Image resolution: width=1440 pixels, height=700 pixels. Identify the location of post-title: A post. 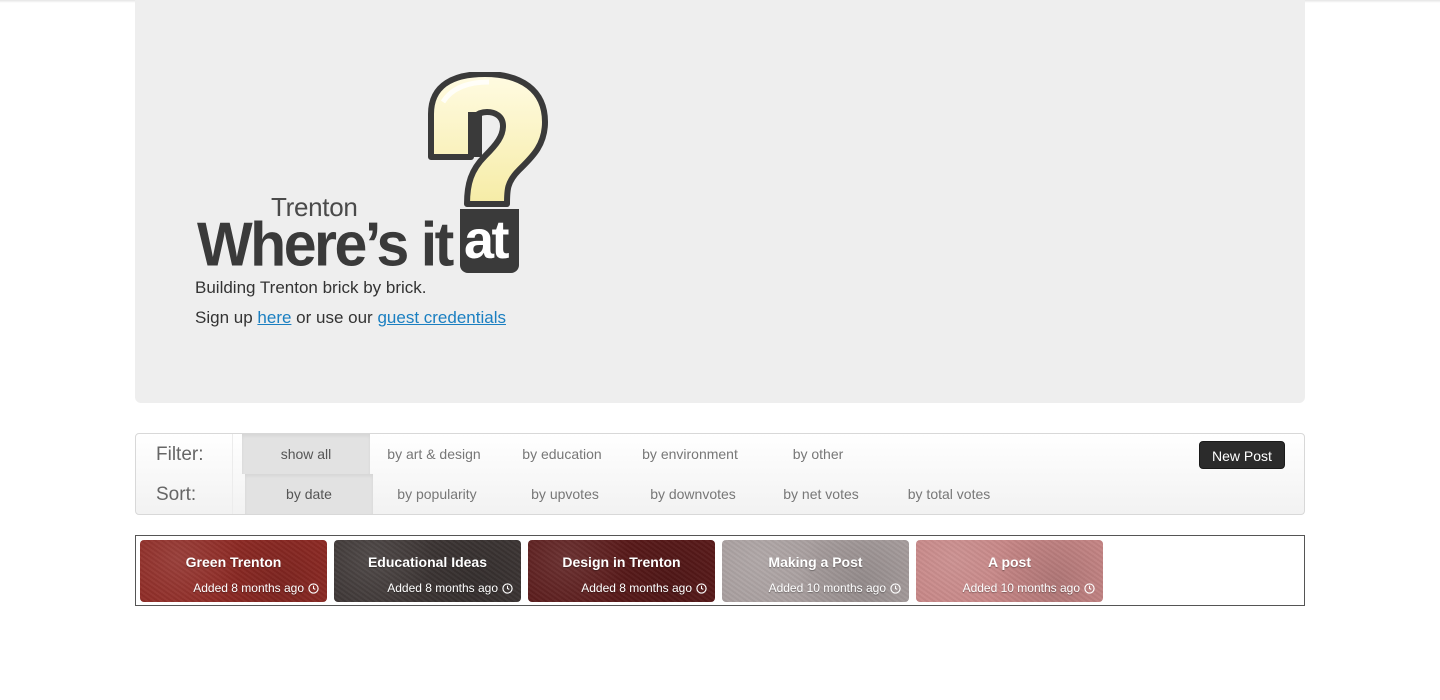
(1009, 562).